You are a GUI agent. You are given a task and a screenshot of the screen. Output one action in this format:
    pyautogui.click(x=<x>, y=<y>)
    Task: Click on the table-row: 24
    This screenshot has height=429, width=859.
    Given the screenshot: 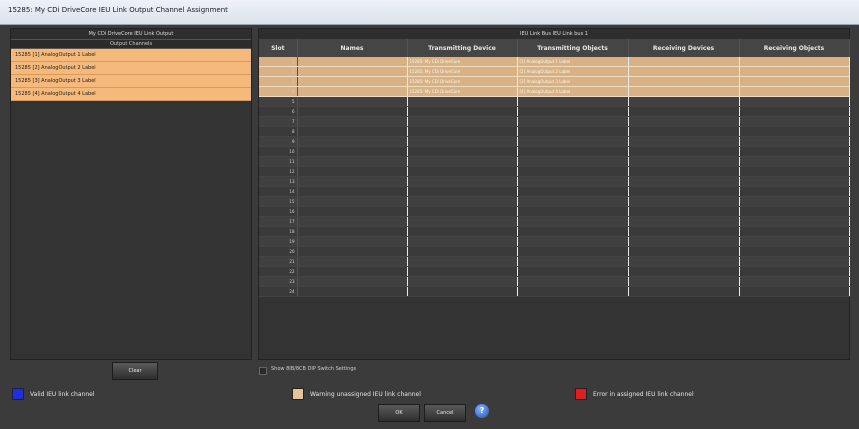 What is the action you would take?
    pyautogui.click(x=554, y=291)
    